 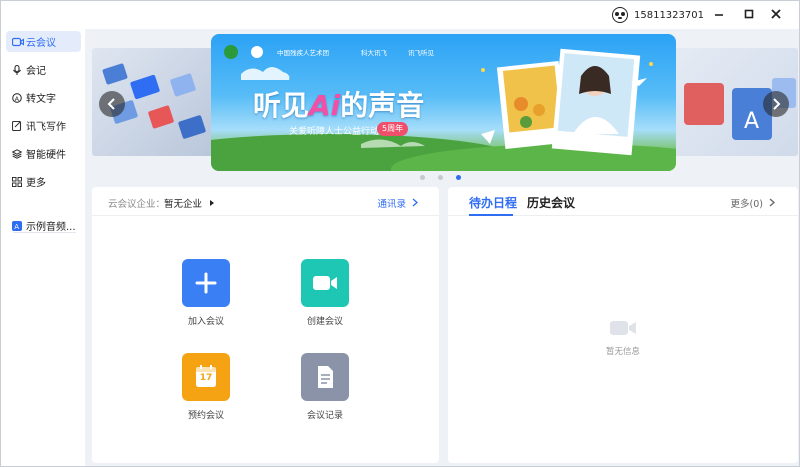 I want to click on sidebar-item-cloud-meeting: 云会议, so click(x=43, y=41).